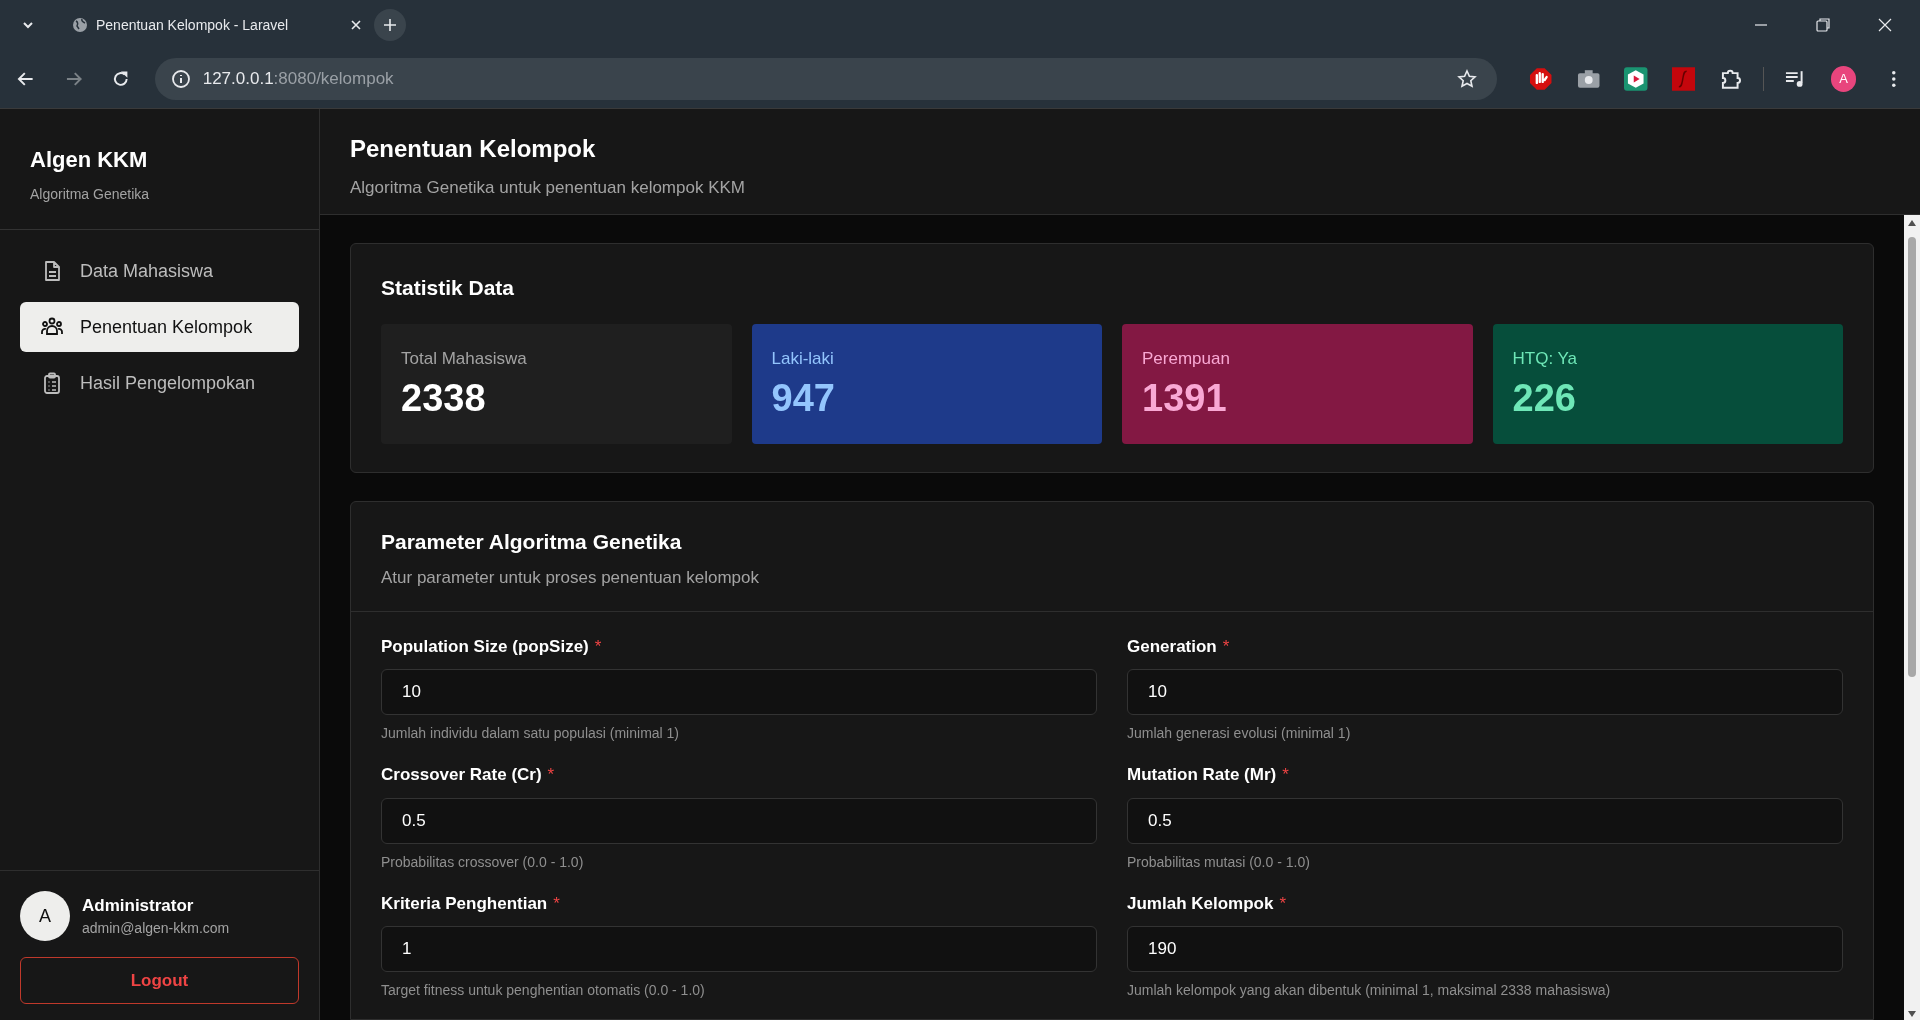 The image size is (1920, 1020). Describe the element at coordinates (1369, 990) in the screenshot. I see `help-text: Jumlah kelompok yang akan dibentuk (minimal 1, maksimal 2338 mahasiswa)` at that location.